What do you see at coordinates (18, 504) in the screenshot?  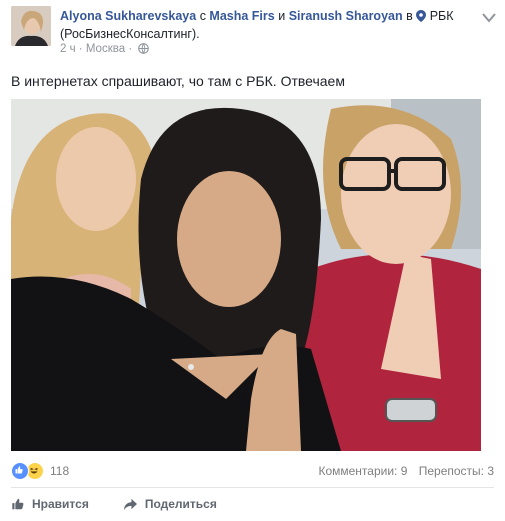 I see `thumbs-up-outline-icon` at bounding box center [18, 504].